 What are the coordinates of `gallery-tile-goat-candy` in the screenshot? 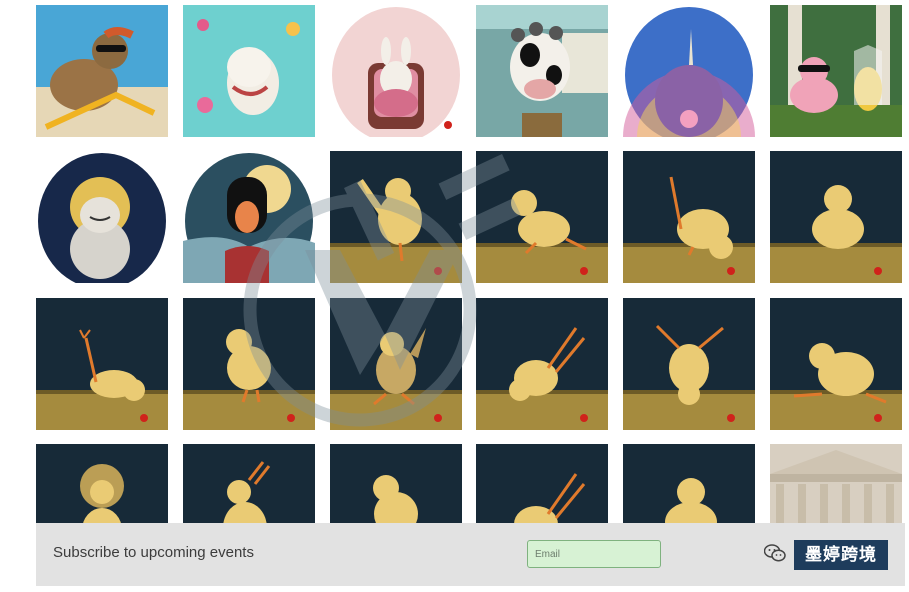 It's located at (249, 71).